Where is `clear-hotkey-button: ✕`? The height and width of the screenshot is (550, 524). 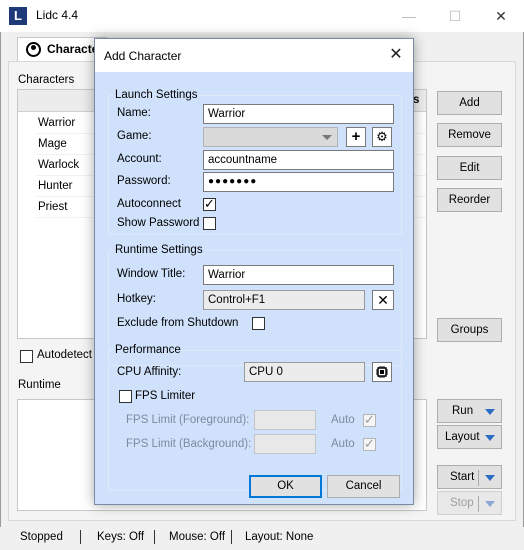 clear-hotkey-button: ✕ is located at coordinates (383, 300).